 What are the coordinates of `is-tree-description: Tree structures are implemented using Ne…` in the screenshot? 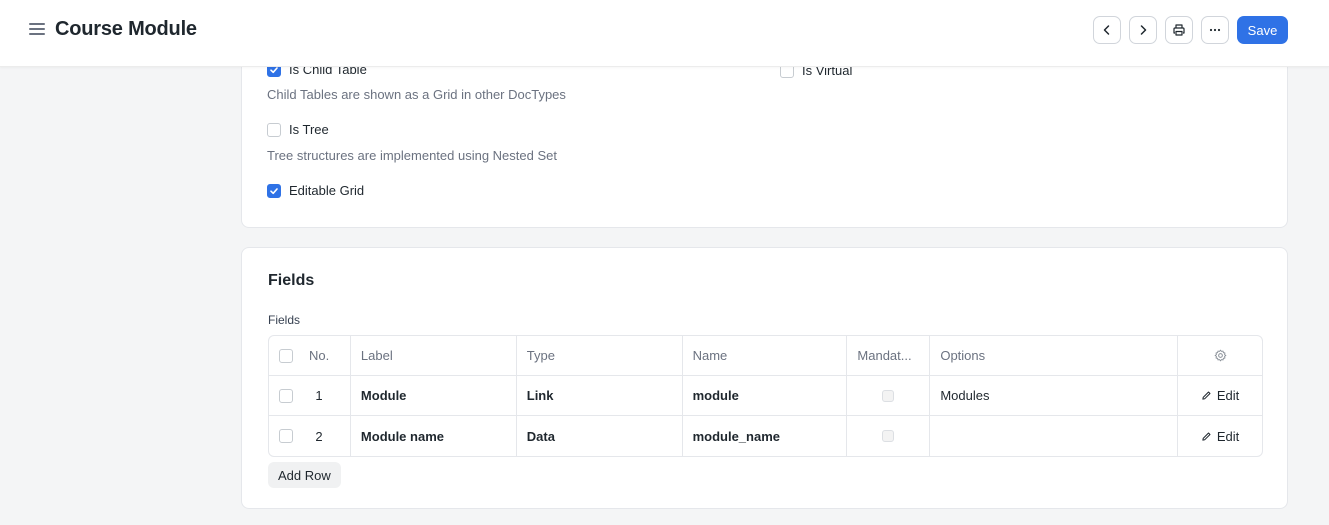 It's located at (412, 155).